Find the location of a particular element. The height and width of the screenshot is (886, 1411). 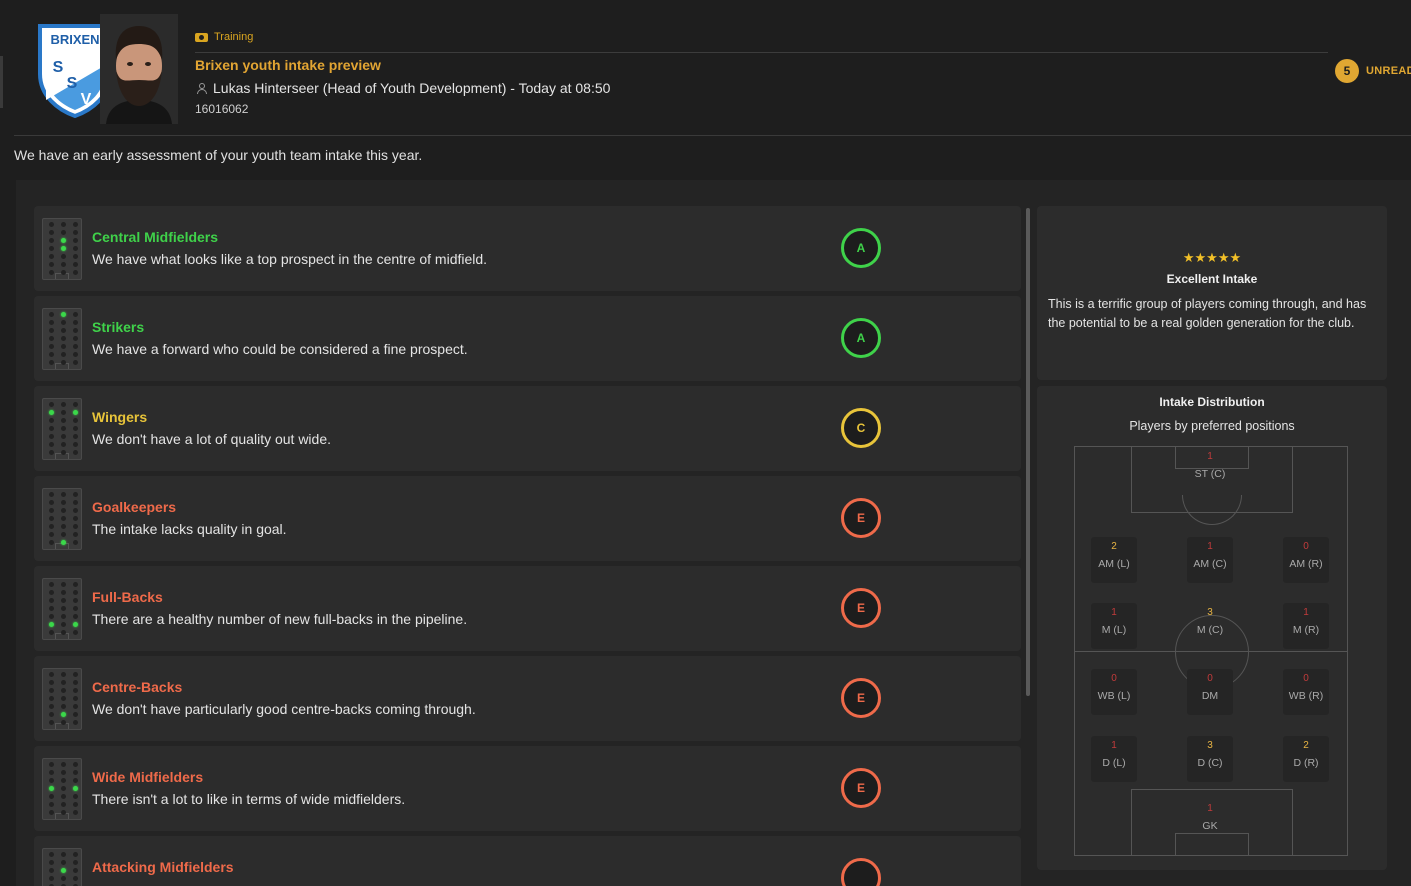

position-slot: 2 AM (L) is located at coordinates (1114, 560).